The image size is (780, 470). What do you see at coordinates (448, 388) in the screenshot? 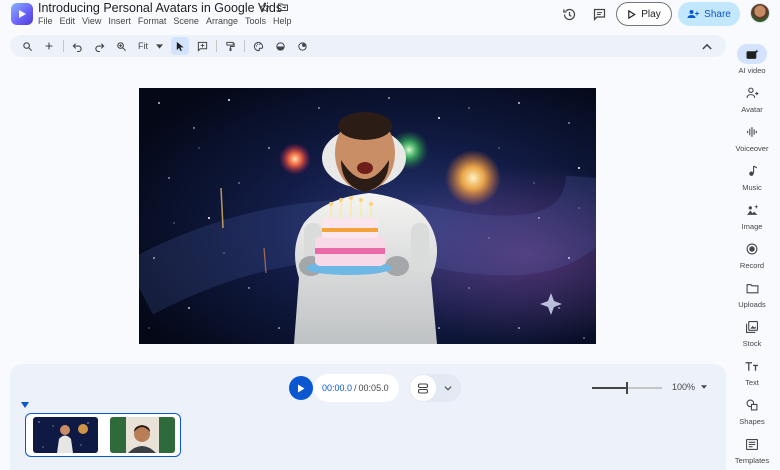
I see `chevron-down-icon` at bounding box center [448, 388].